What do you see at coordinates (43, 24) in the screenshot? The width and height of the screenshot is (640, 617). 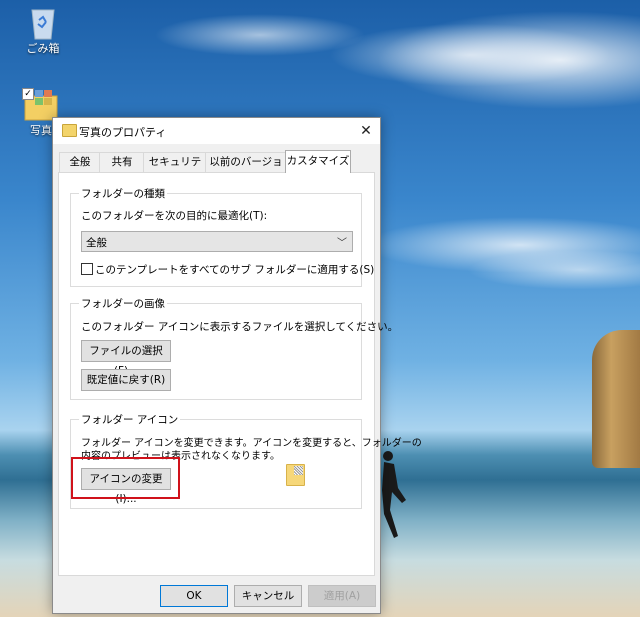 I see `recycle-bin-icon` at bounding box center [43, 24].